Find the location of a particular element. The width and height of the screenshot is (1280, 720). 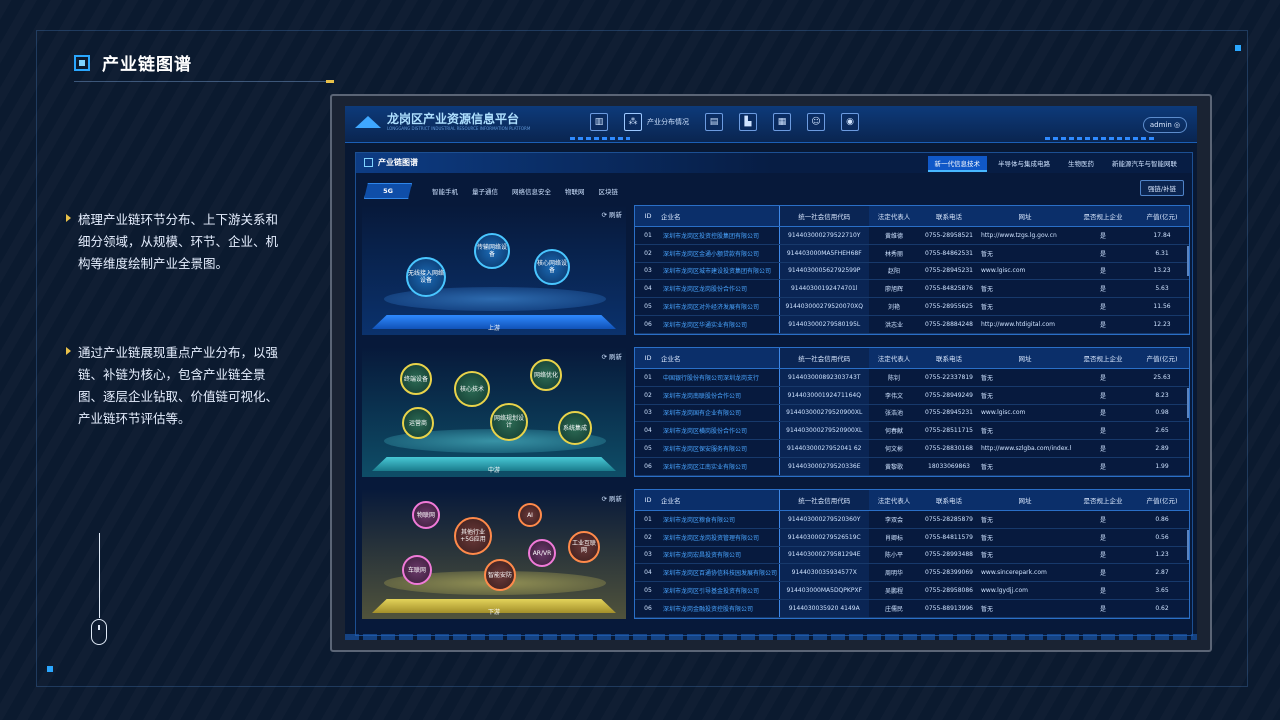

factory-icon: ▙ is located at coordinates (748, 122).